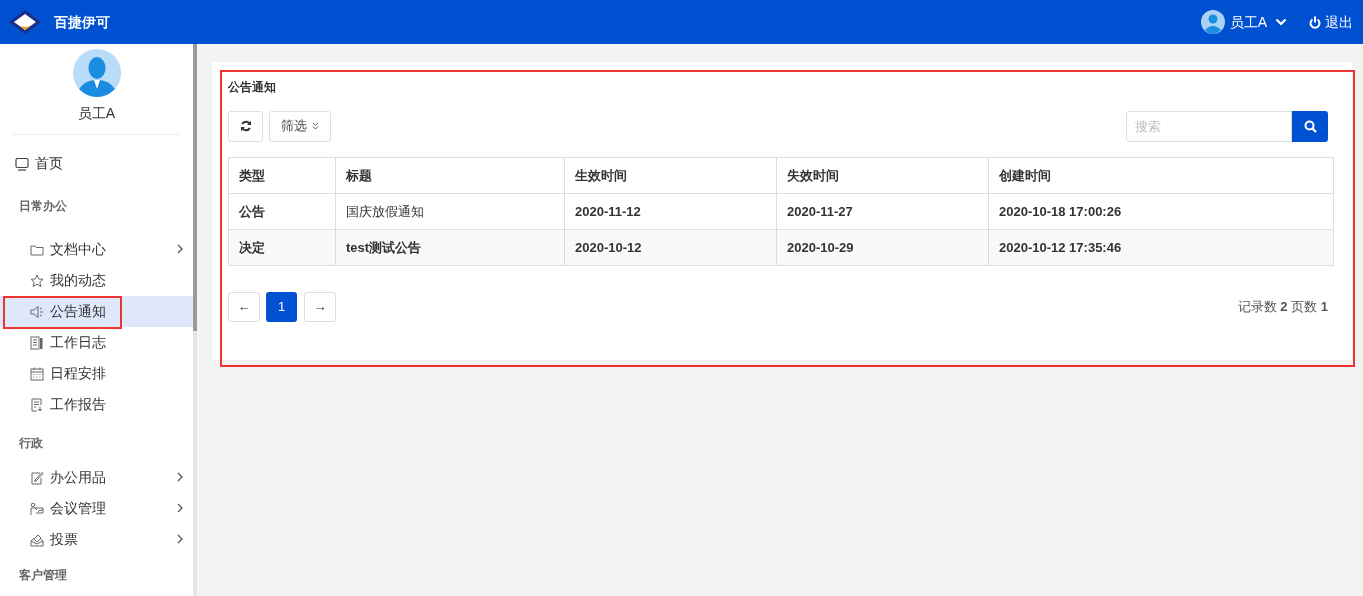  I want to click on folder-icon, so click(37, 249).